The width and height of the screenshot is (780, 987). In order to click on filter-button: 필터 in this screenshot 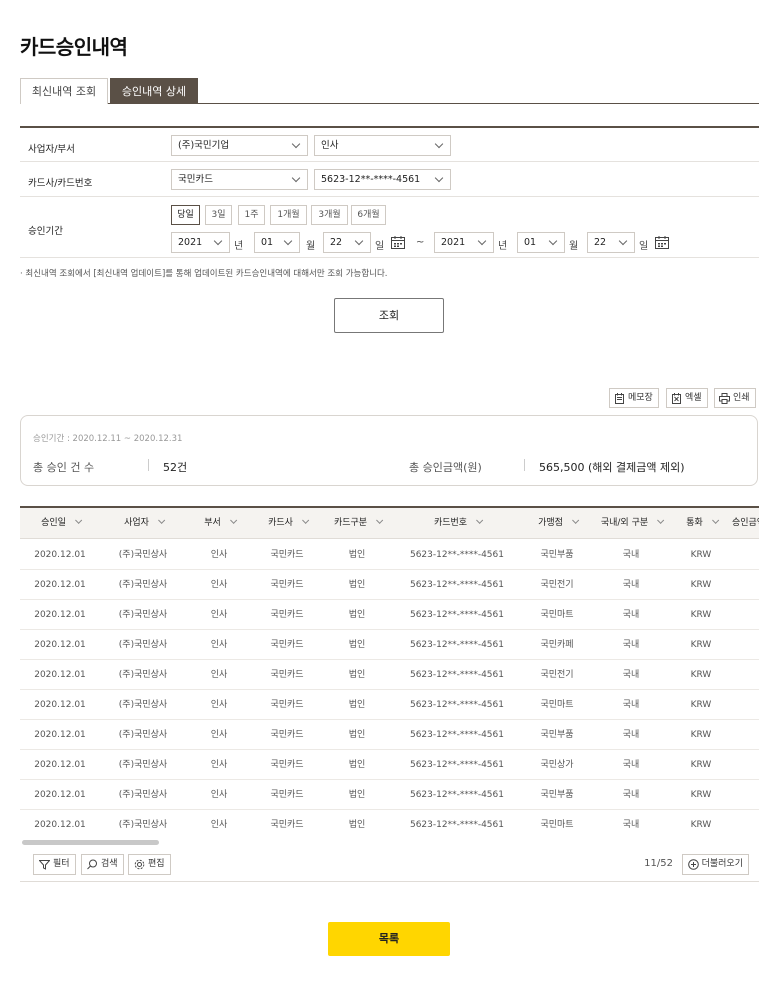, I will do `click(54, 864)`.